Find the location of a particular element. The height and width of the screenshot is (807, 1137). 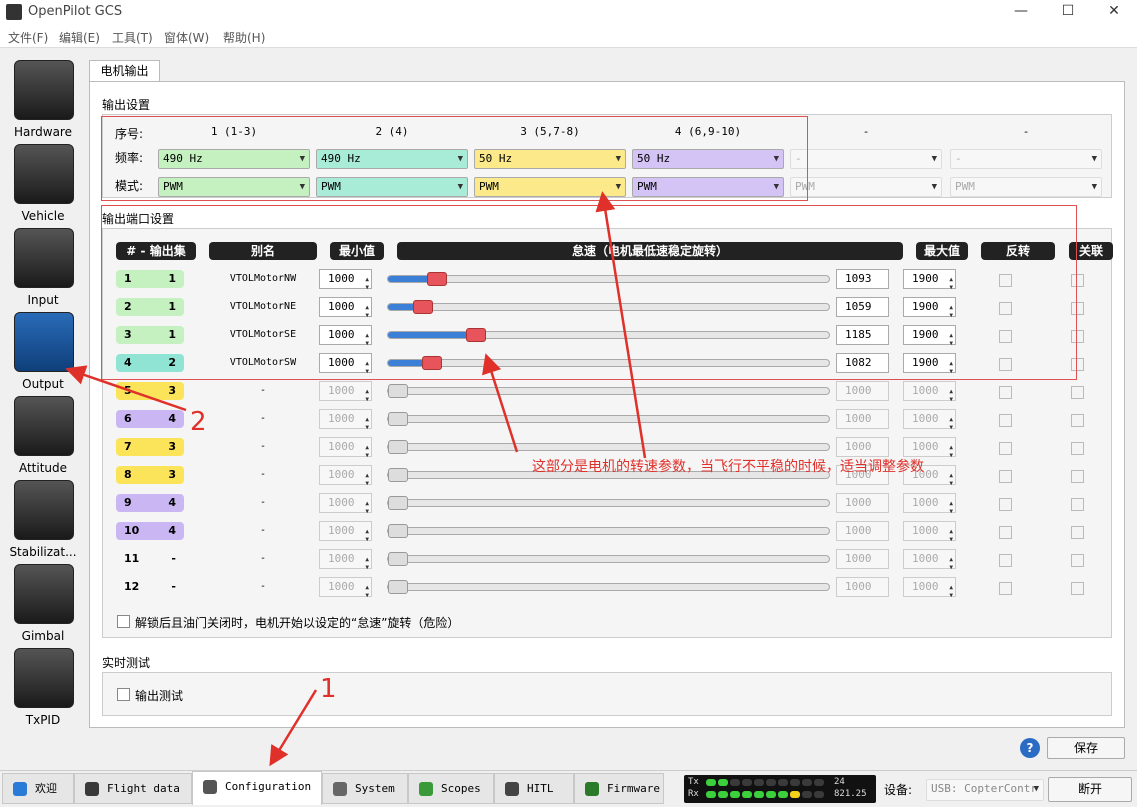

sidebar-item-attitude: Attitude is located at coordinates (43, 438).